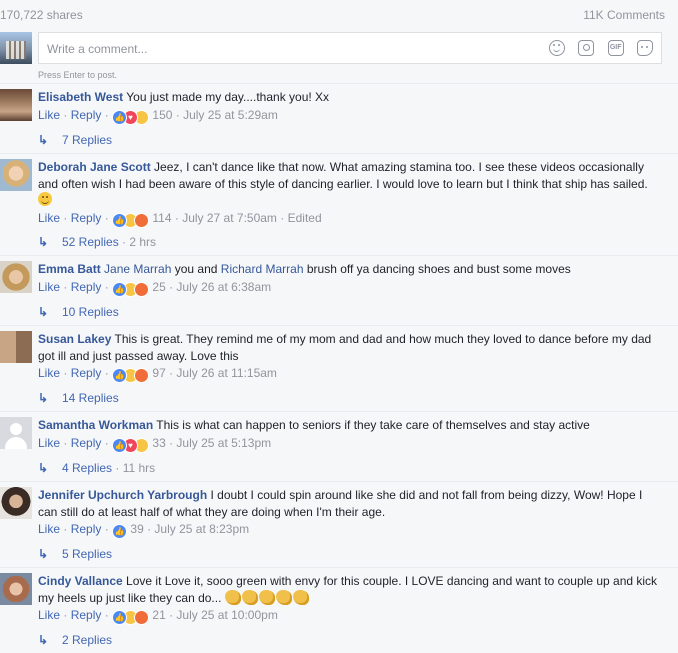  What do you see at coordinates (348, 616) in the screenshot?
I see `comment-meta: Like · Reply · 👍 21 · July 25 at 10:00pm` at bounding box center [348, 616].